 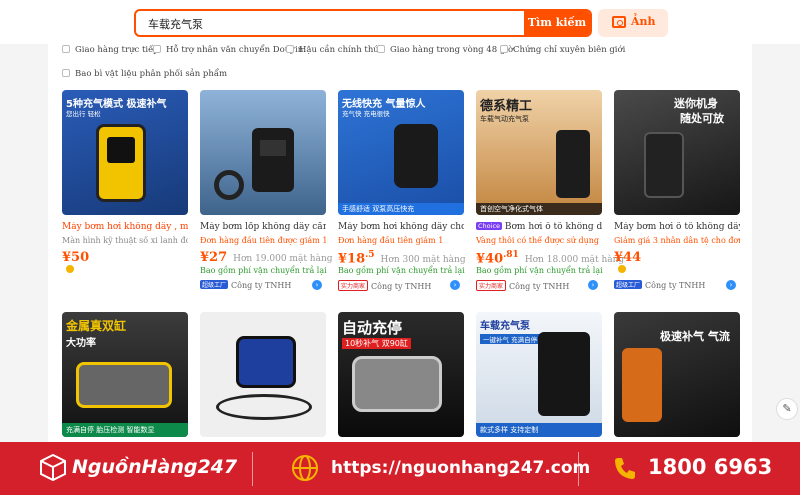 I want to click on image-caption: 德系精工, so click(x=506, y=106).